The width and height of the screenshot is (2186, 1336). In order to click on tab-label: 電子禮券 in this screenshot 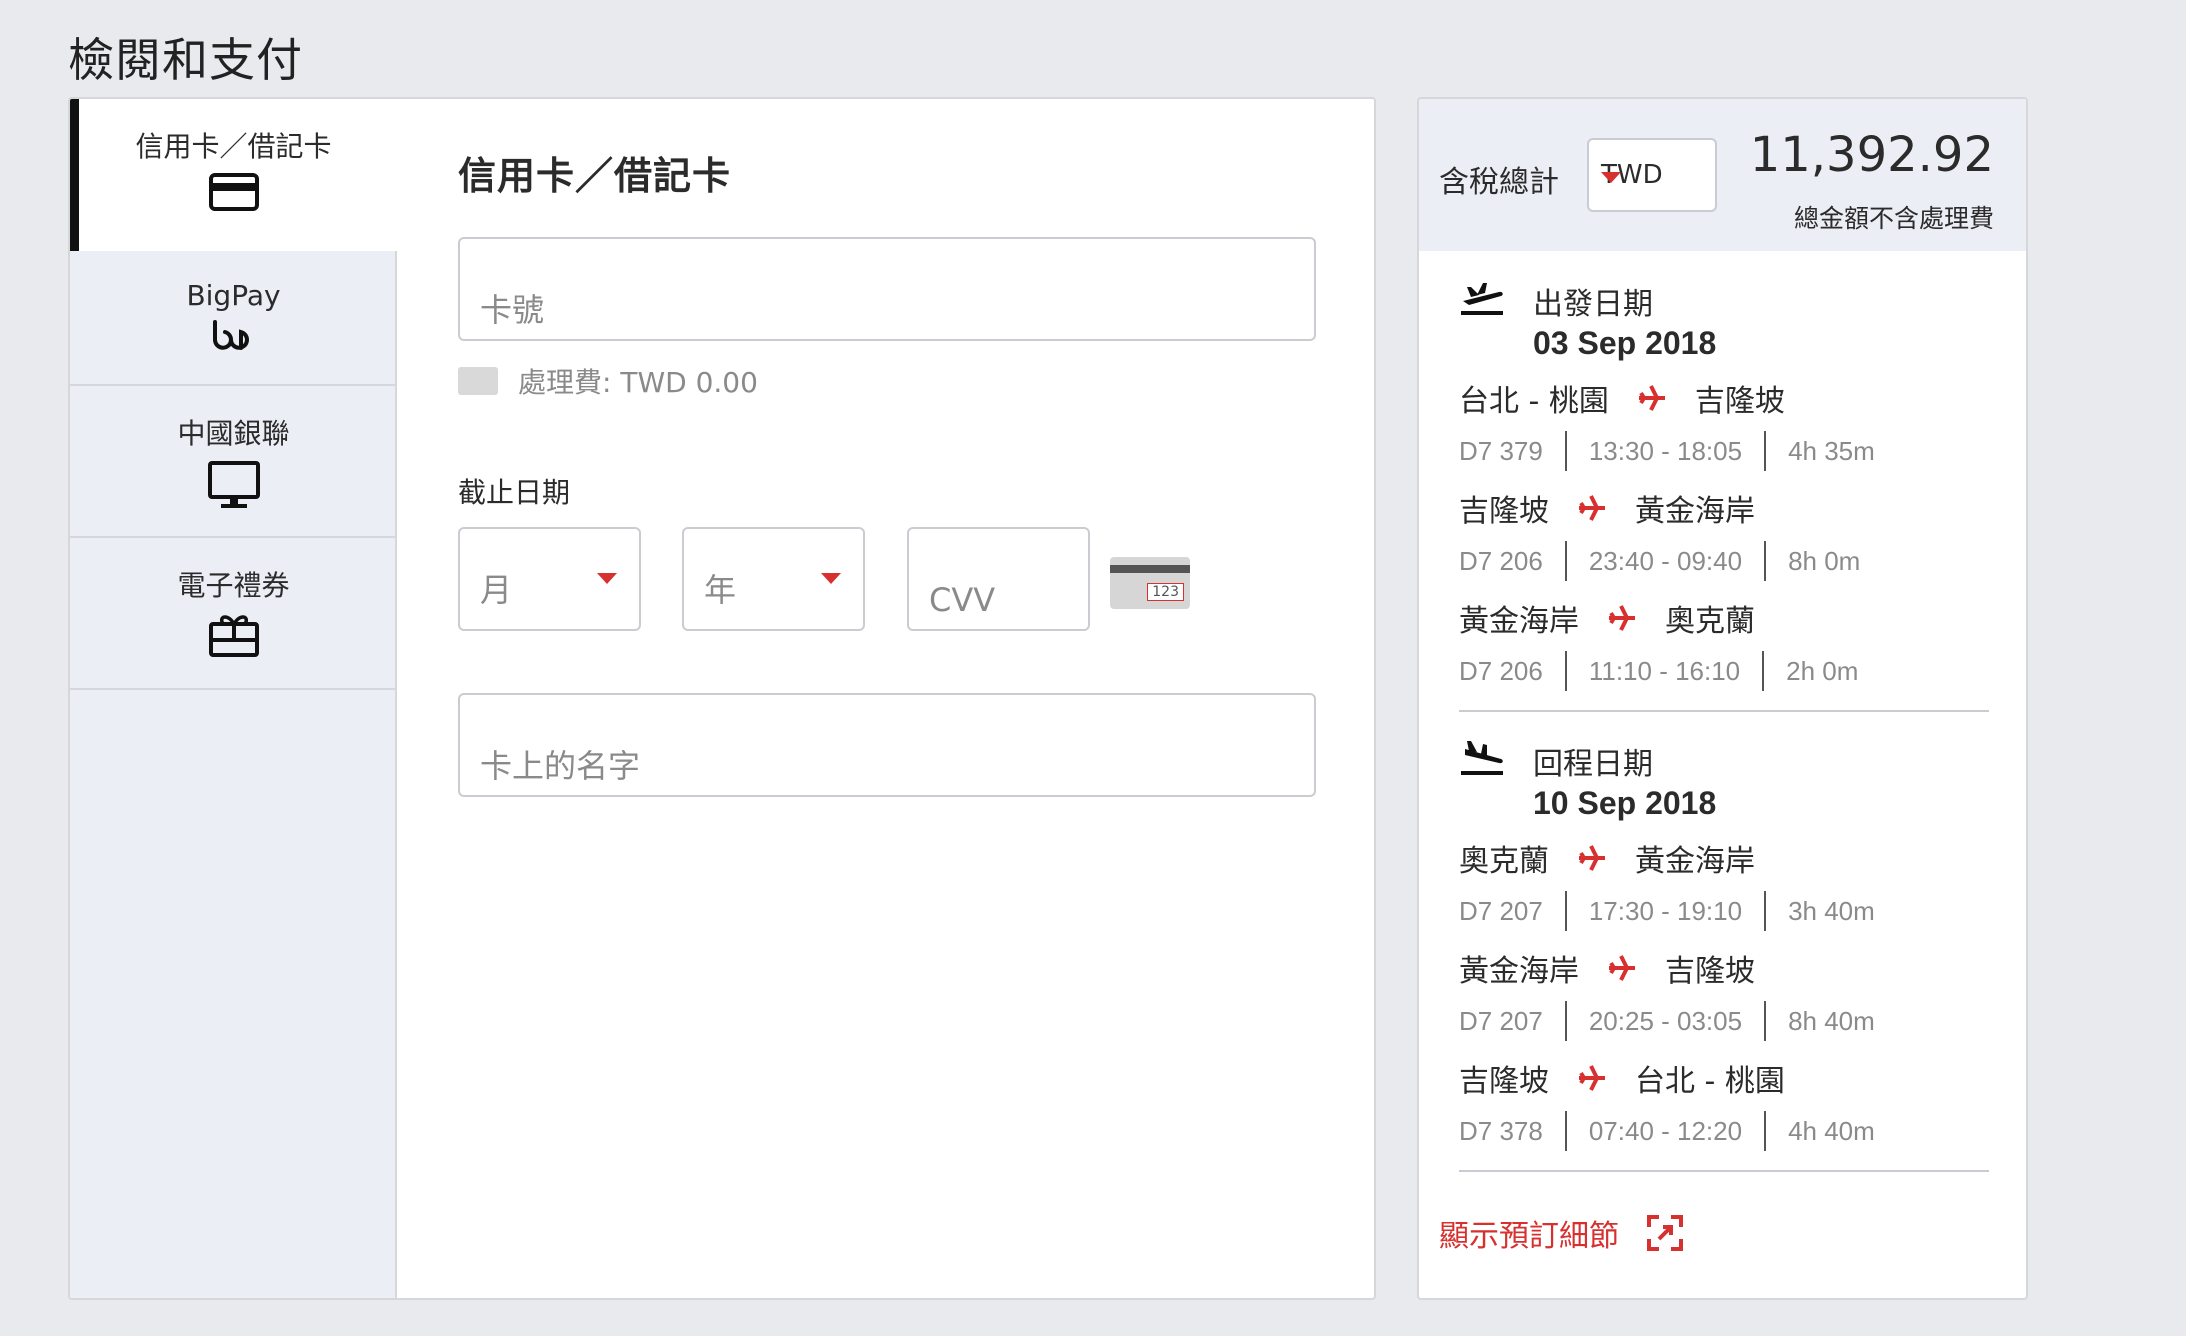, I will do `click(233, 585)`.